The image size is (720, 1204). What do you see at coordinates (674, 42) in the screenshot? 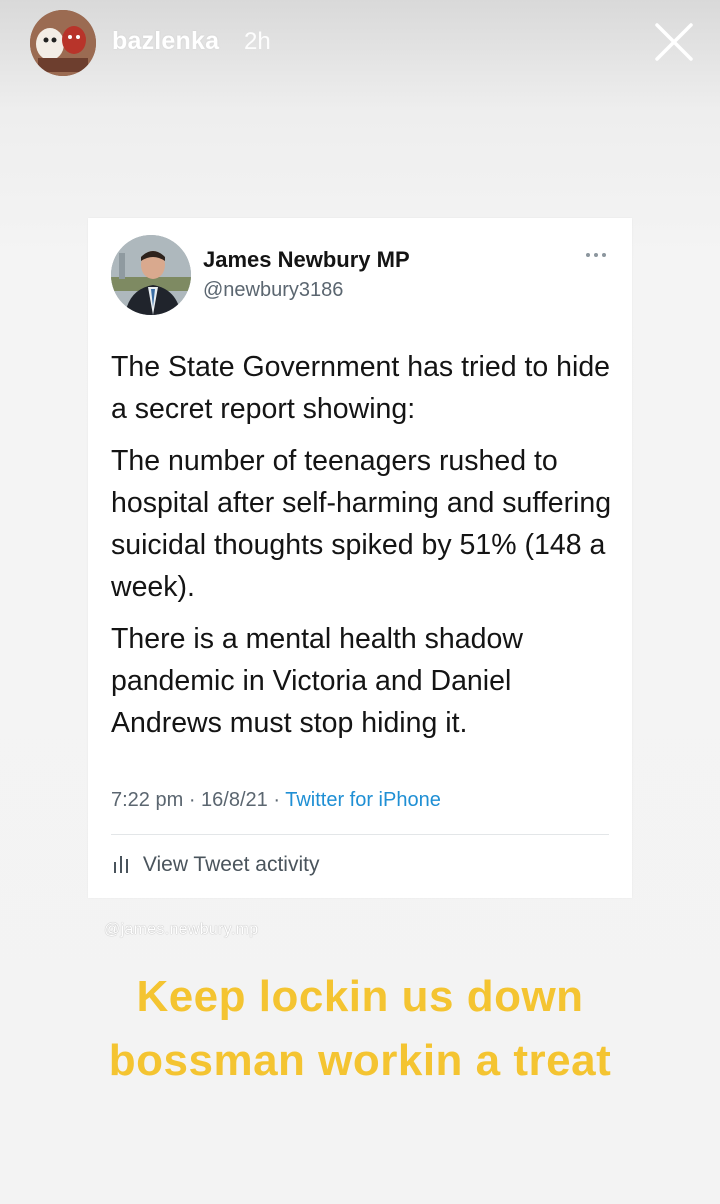
I see `close-icon` at bounding box center [674, 42].